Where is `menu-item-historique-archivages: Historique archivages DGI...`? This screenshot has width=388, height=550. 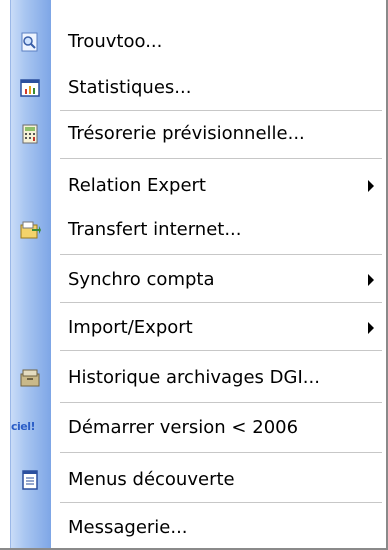 menu-item-historique-archivages: Historique archivages DGI... is located at coordinates (198, 378).